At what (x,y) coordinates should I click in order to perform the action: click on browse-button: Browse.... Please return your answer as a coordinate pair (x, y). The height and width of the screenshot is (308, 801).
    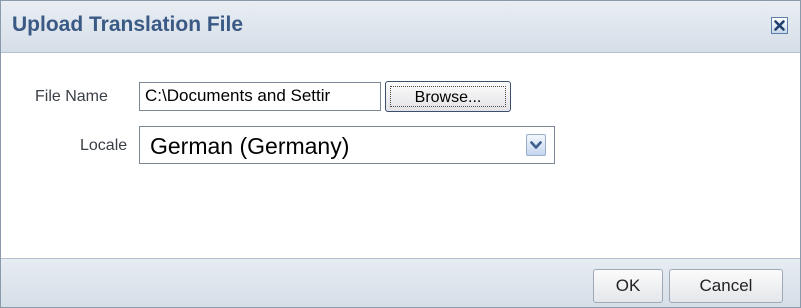
    Looking at the image, I should click on (448, 96).